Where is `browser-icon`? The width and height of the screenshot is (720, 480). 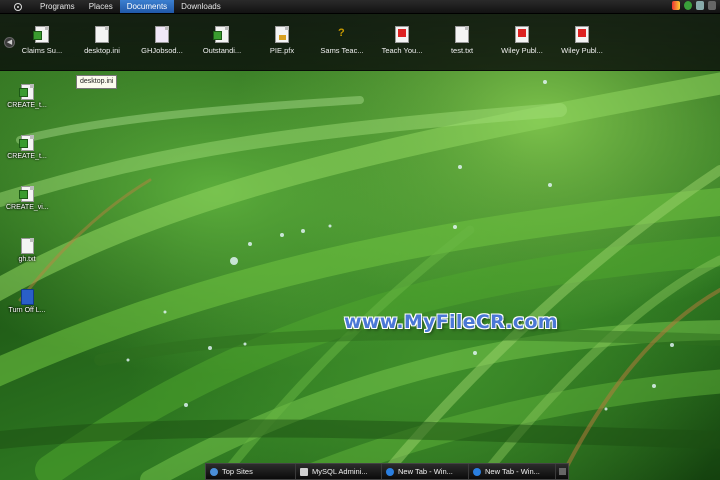
browser-icon is located at coordinates (214, 471).